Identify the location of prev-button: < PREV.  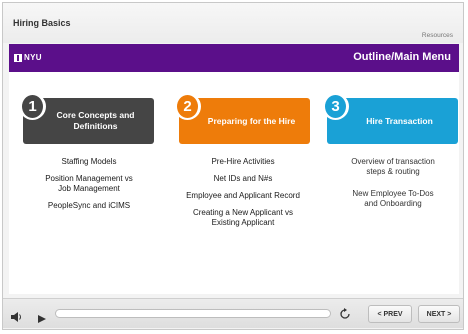
(390, 314).